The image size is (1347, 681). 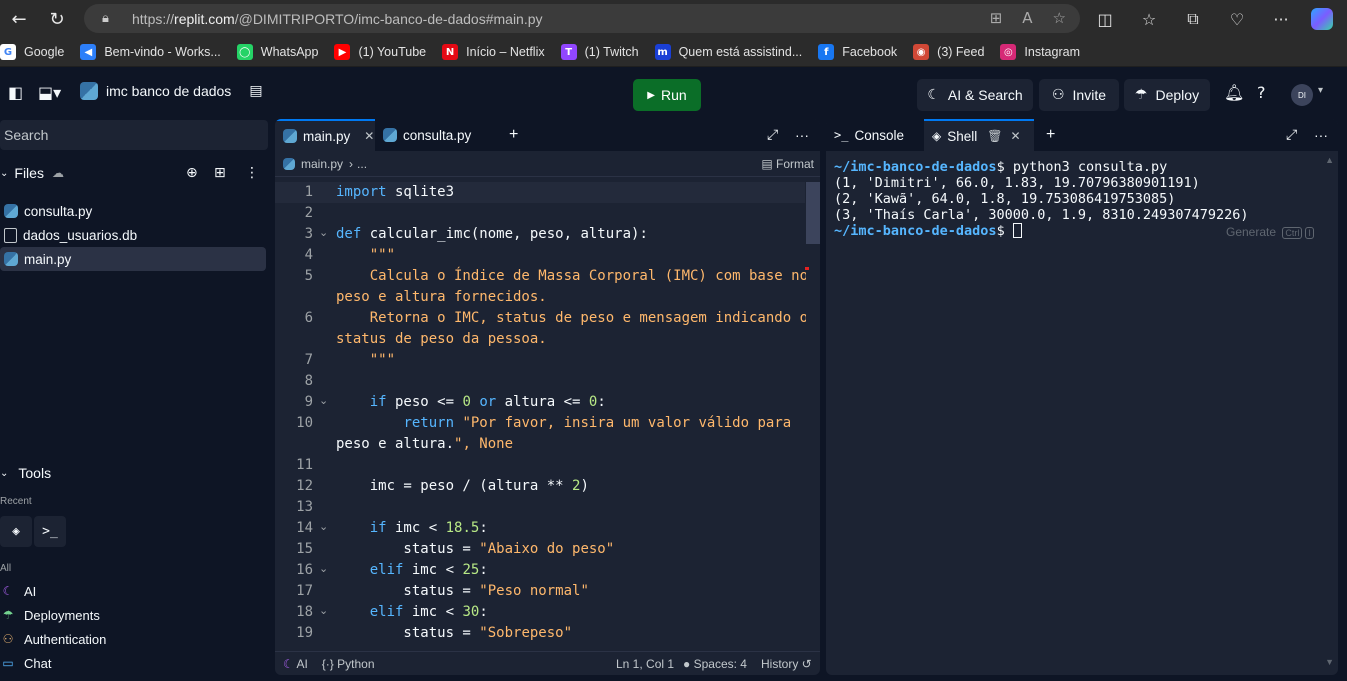 What do you see at coordinates (6, 568) in the screenshot?
I see `all-label: All` at bounding box center [6, 568].